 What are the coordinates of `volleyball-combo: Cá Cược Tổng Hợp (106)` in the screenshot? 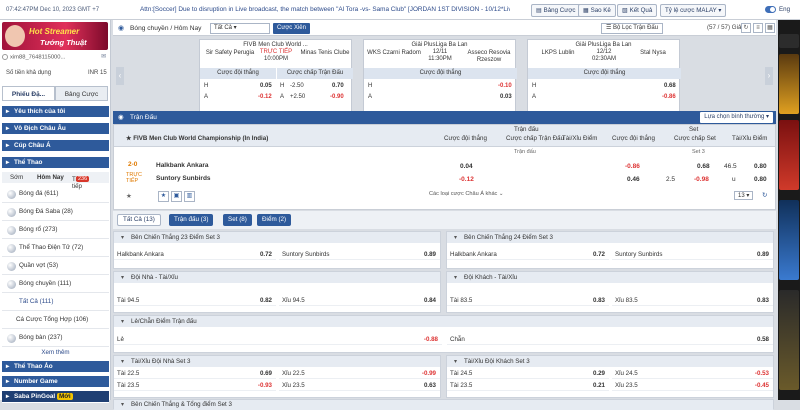 It's located at (55, 320).